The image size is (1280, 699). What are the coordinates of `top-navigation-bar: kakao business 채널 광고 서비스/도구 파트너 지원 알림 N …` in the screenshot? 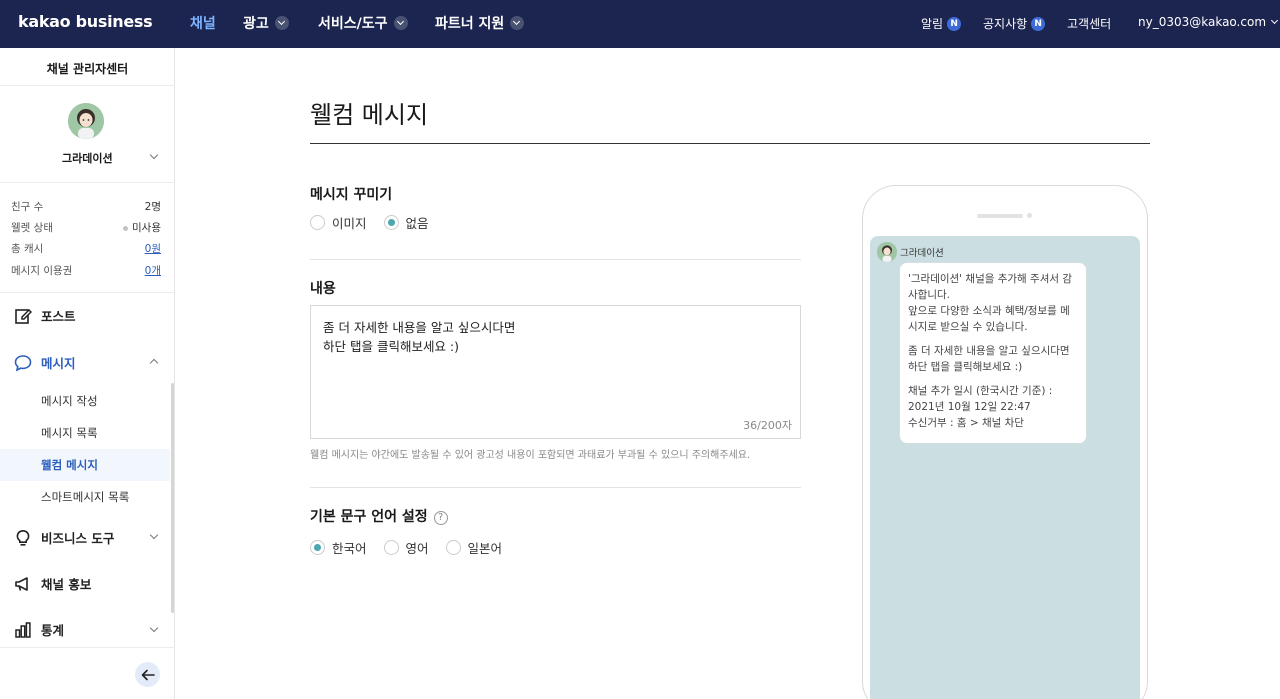 It's located at (640, 24).